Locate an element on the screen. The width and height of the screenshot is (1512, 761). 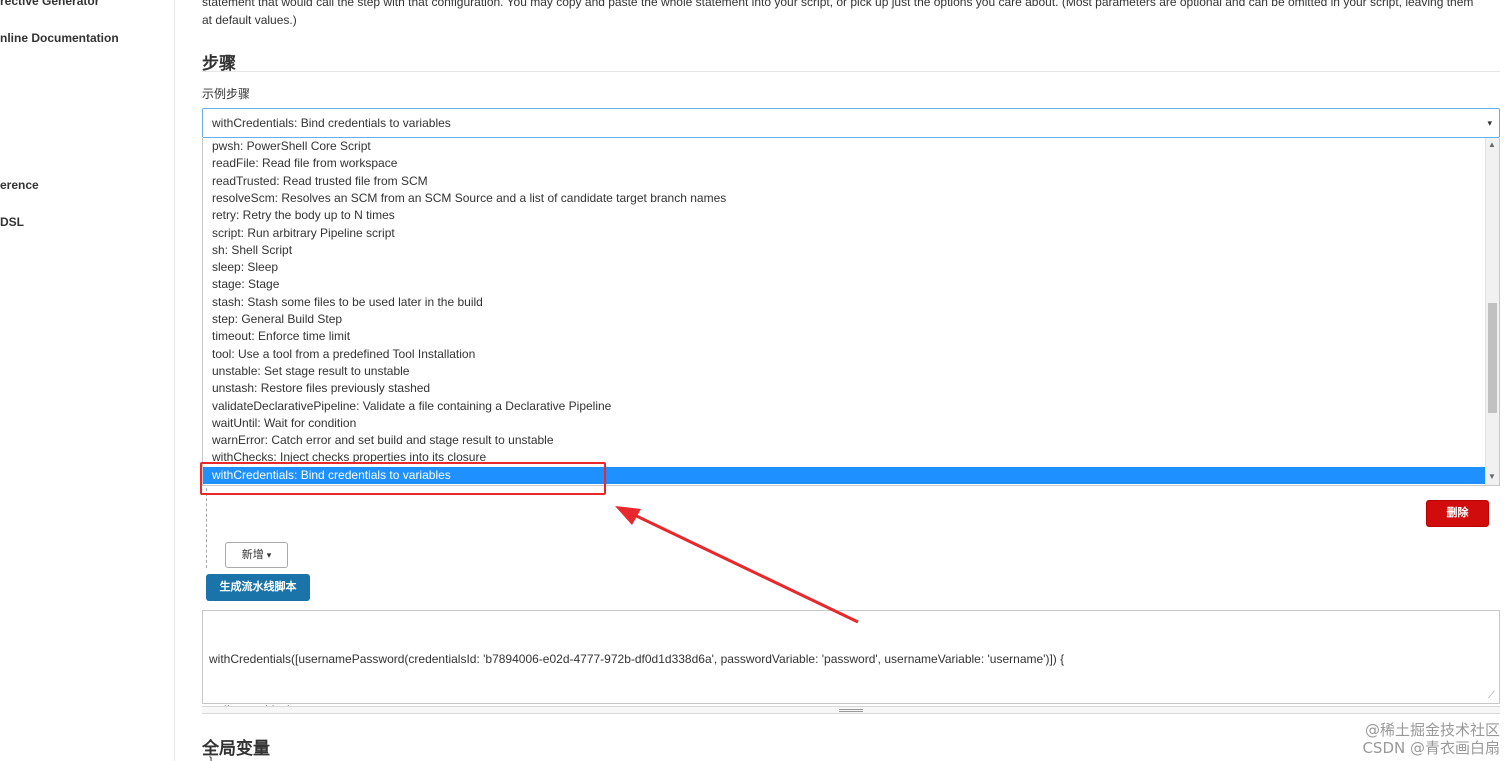
annotation-arrow is located at coordinates (737, 565).